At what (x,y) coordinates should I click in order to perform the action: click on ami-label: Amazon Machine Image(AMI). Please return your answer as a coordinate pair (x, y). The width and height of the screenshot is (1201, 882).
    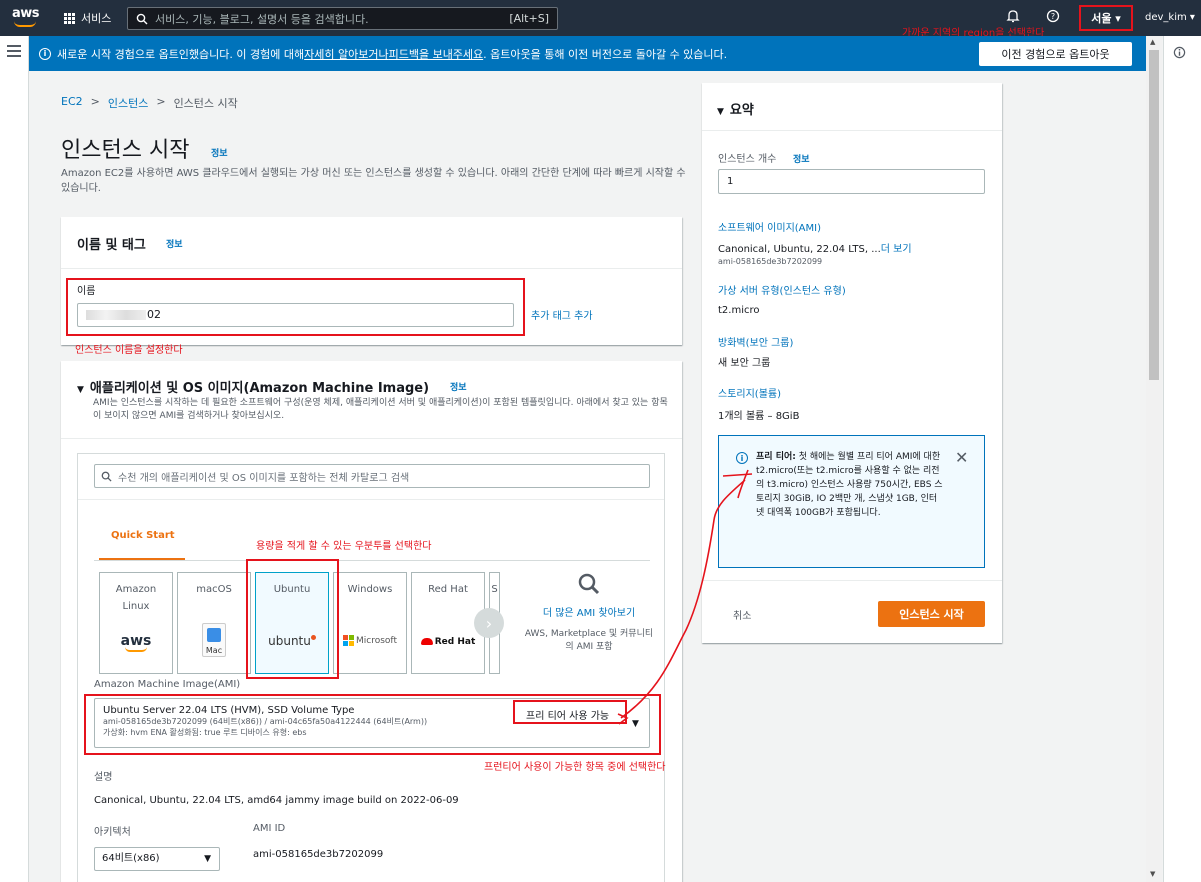
    Looking at the image, I should click on (167, 684).